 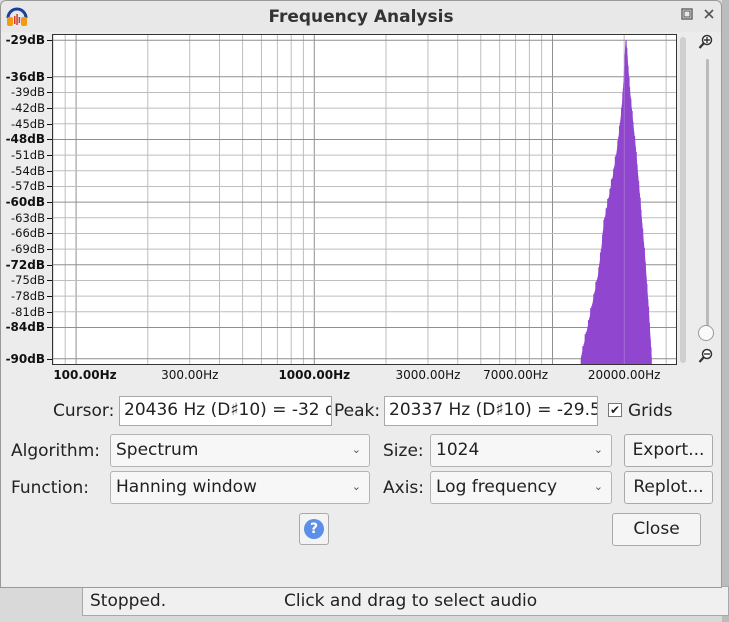 I want to click on window-title: Frequency Analysis, so click(x=361, y=17).